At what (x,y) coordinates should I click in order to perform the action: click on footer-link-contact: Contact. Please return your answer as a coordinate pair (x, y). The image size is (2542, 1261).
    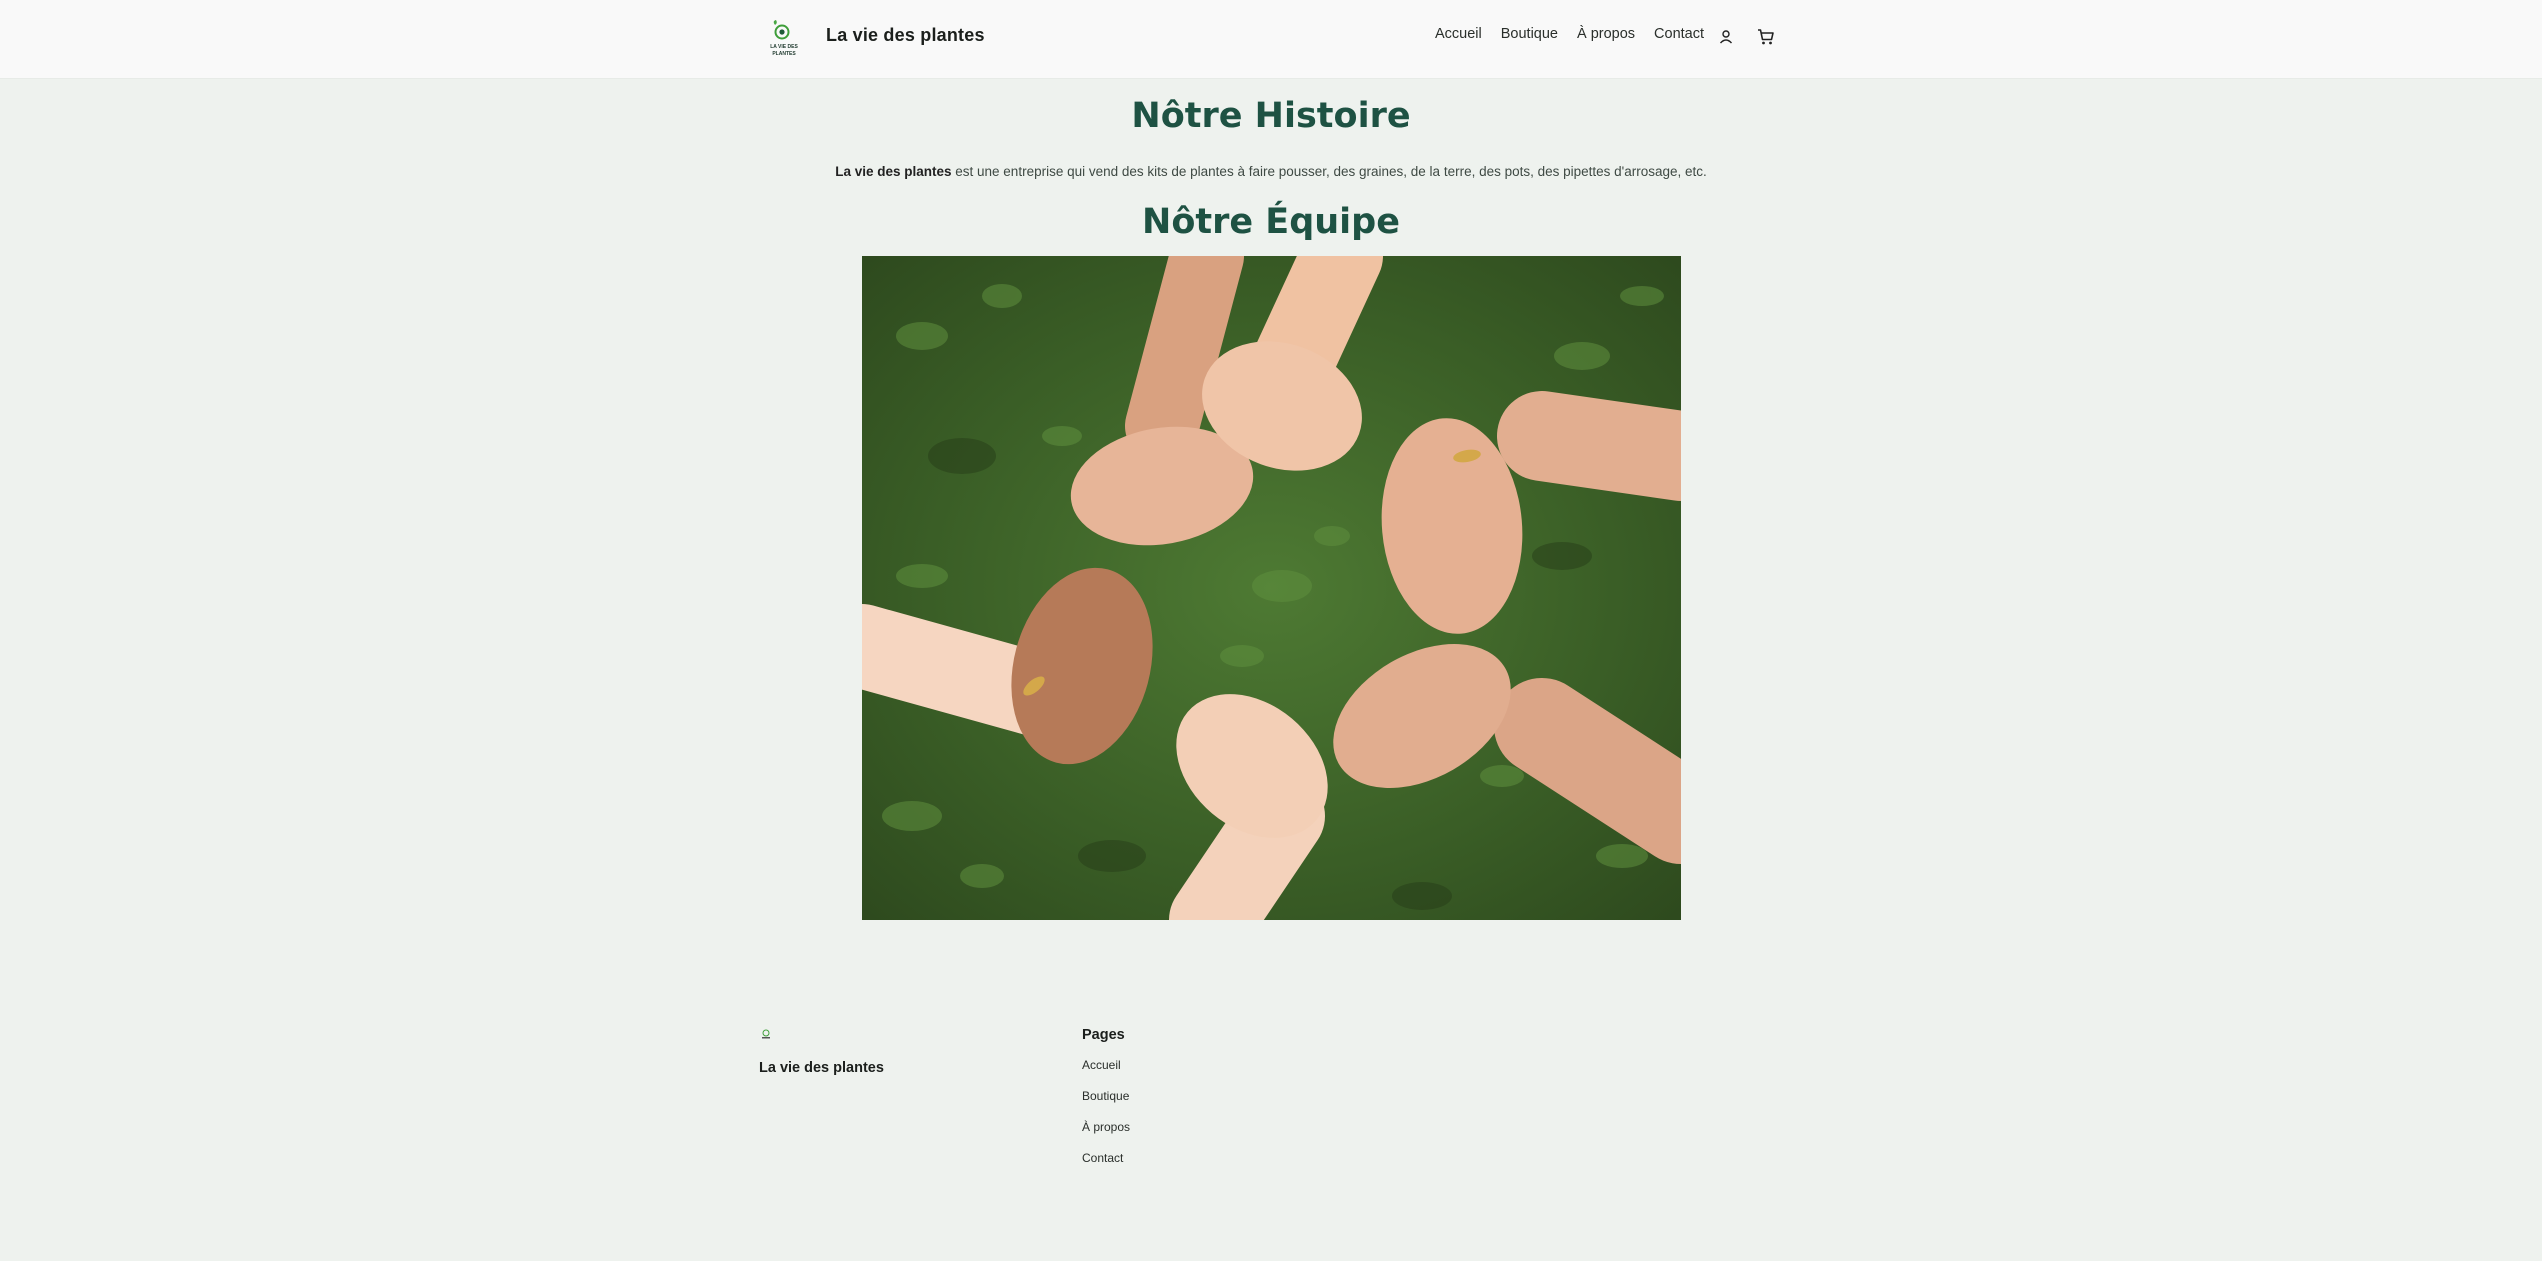
    Looking at the image, I should click on (1102, 1158).